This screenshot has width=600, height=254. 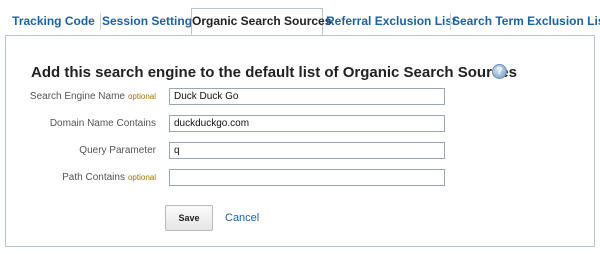 What do you see at coordinates (53, 21) in the screenshot?
I see `tab-tracking-code: Tracking Code` at bounding box center [53, 21].